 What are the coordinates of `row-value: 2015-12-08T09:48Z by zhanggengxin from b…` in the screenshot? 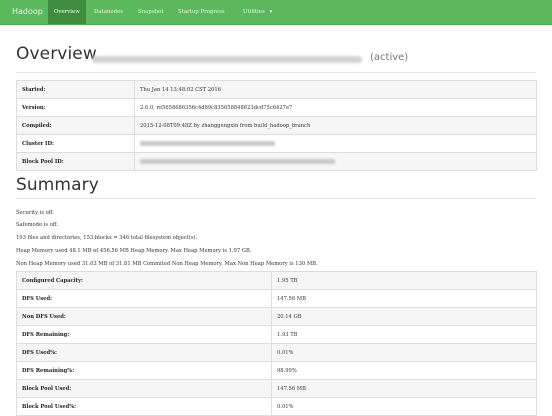 It's located at (335, 125).